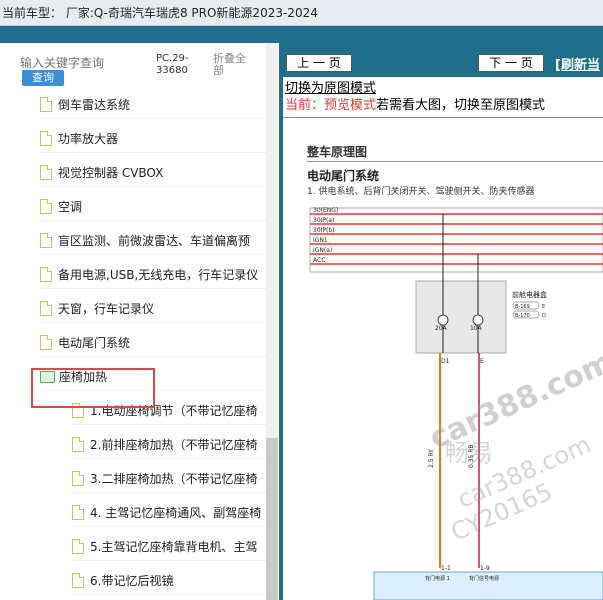  I want to click on tree-item-label: 倒车雷达系统, so click(94, 105).